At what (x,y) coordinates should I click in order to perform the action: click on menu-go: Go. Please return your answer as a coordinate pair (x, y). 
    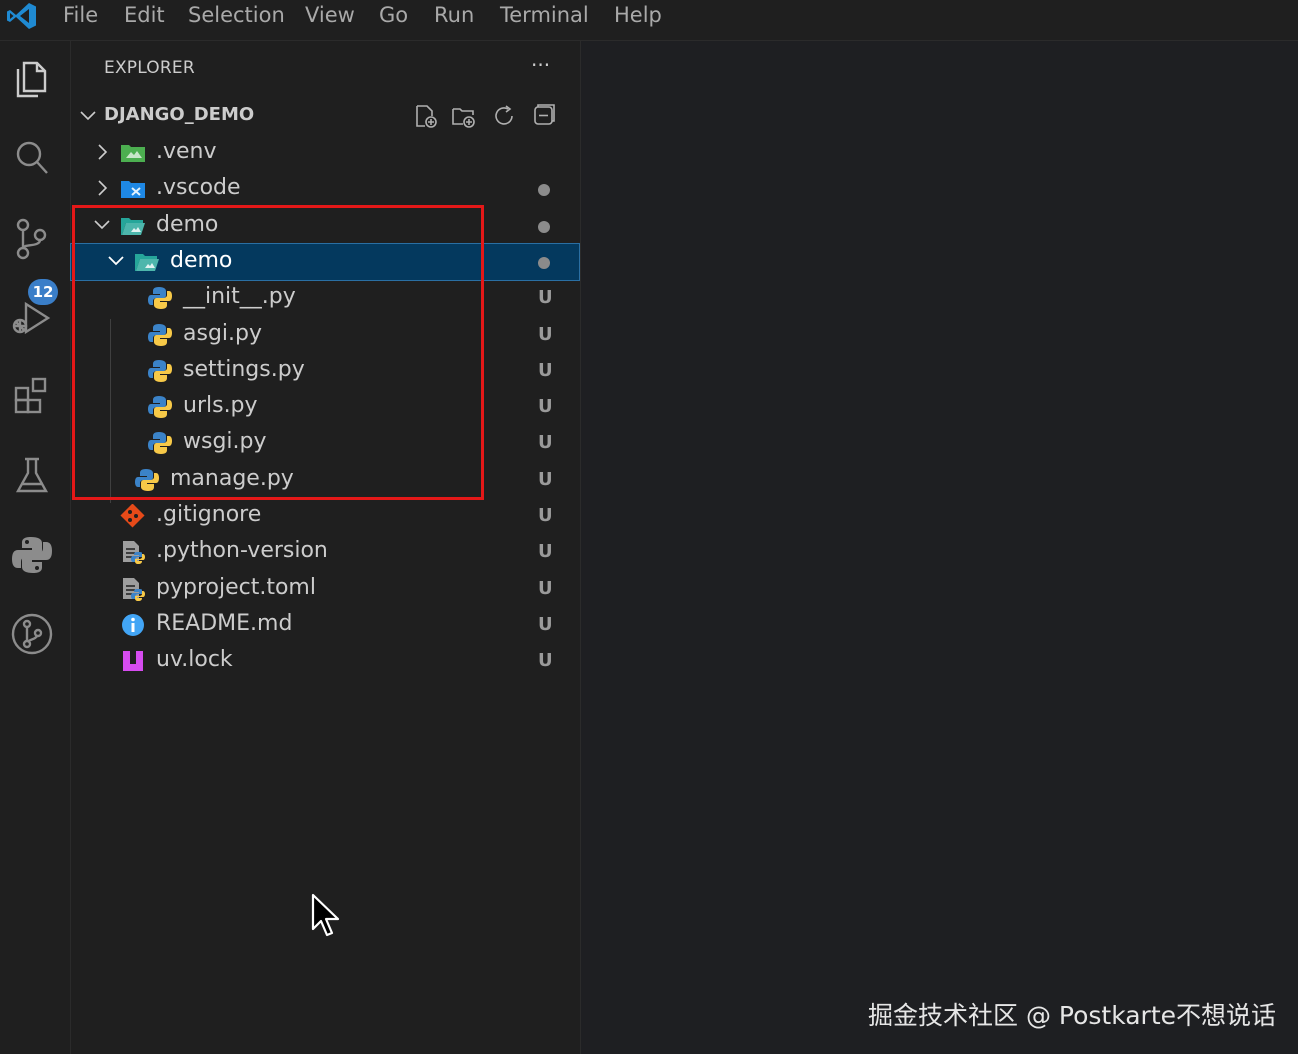
    Looking at the image, I should click on (393, 15).